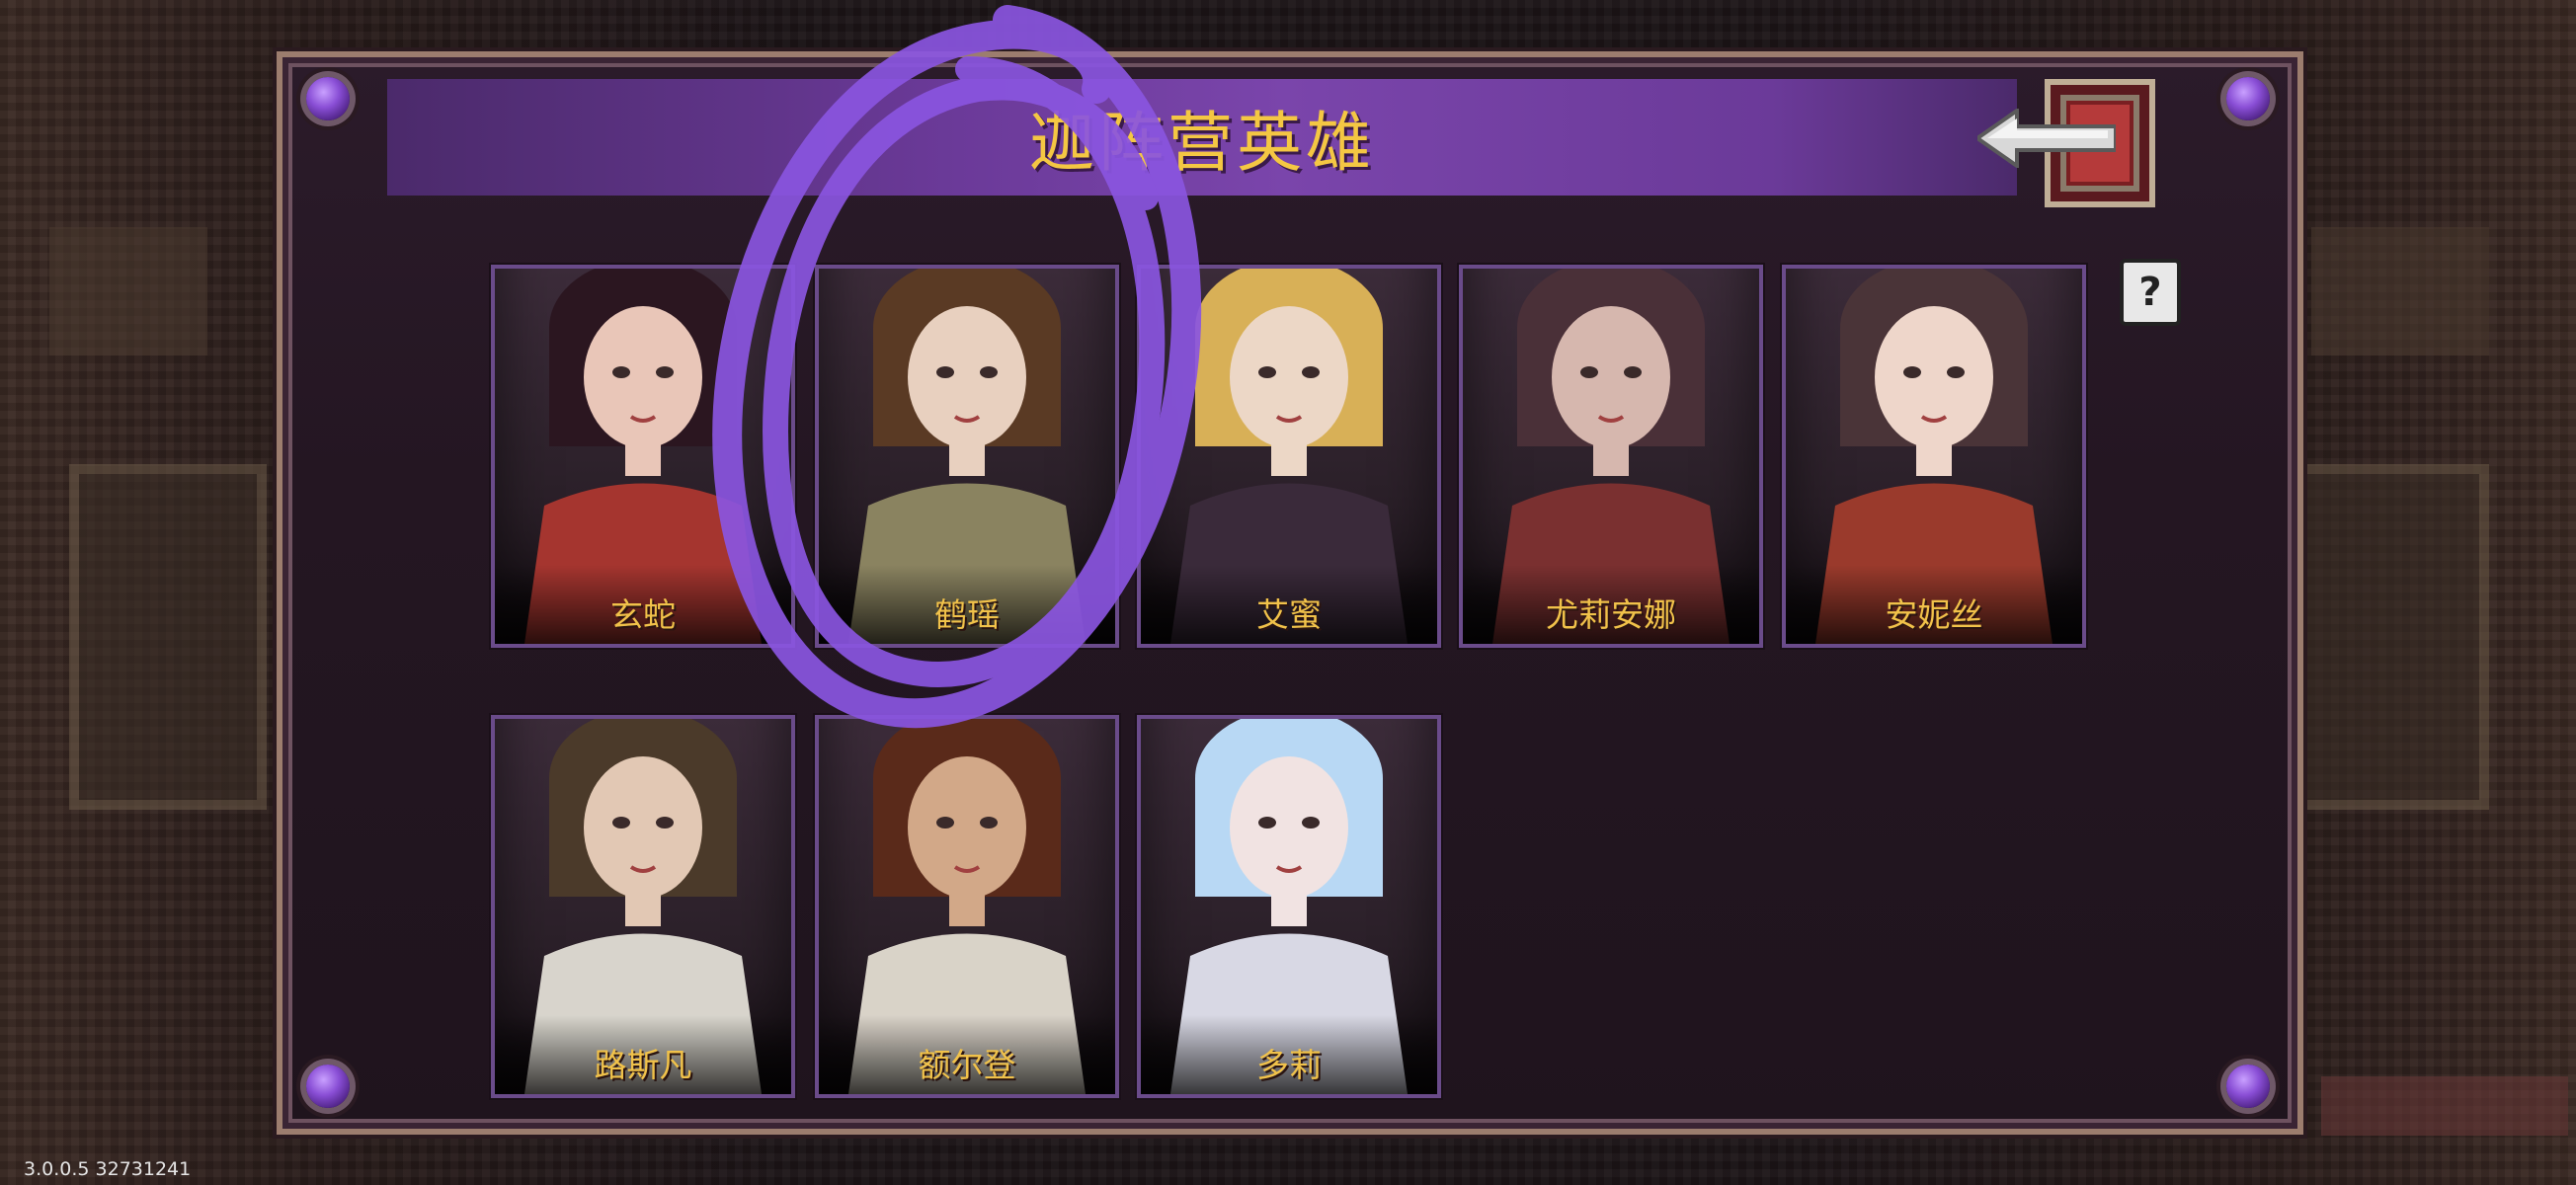 The image size is (2576, 1185). I want to click on back-button, so click(2065, 141).